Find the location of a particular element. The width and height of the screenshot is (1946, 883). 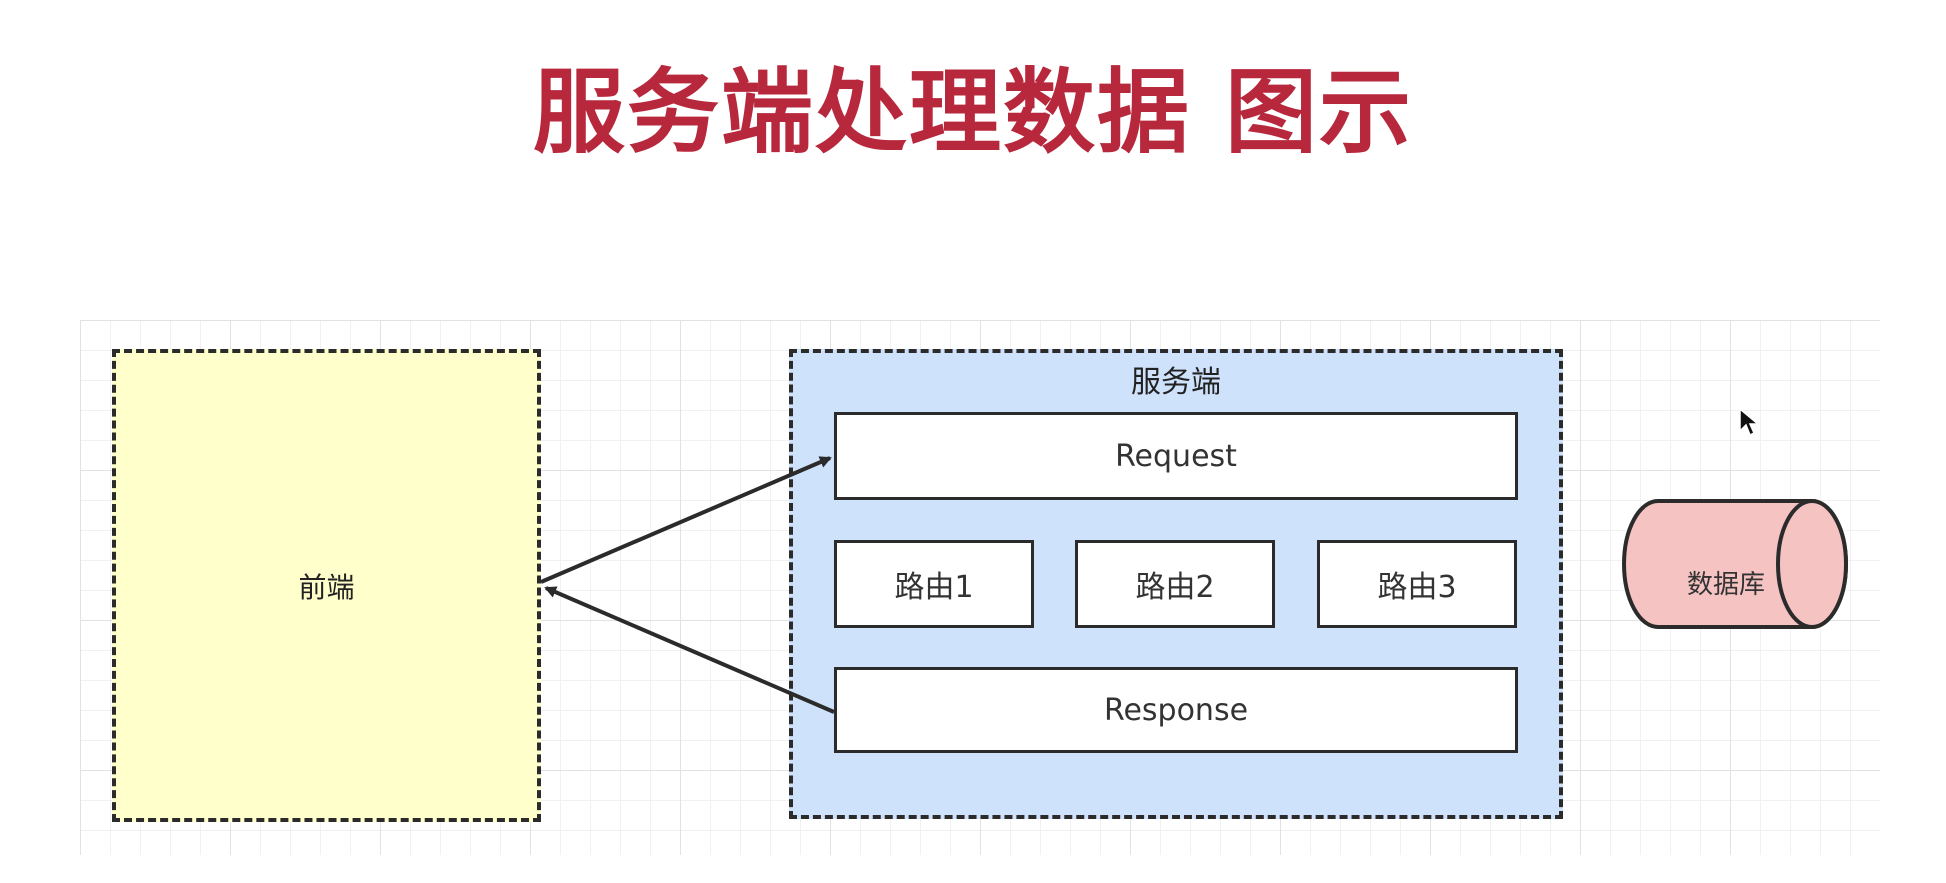

response-label: Response is located at coordinates (1176, 710).